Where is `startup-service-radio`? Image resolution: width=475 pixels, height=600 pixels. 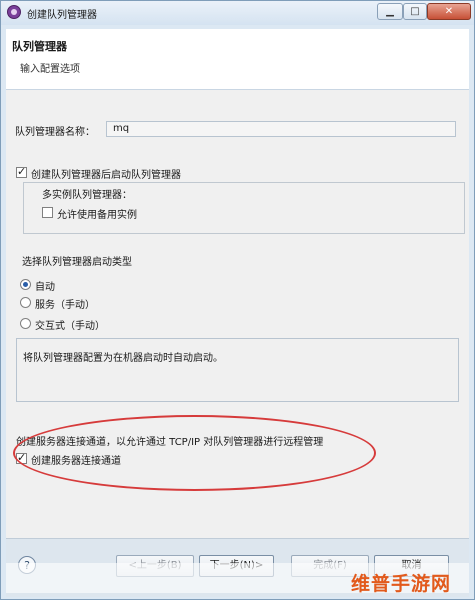 startup-service-radio is located at coordinates (25, 302).